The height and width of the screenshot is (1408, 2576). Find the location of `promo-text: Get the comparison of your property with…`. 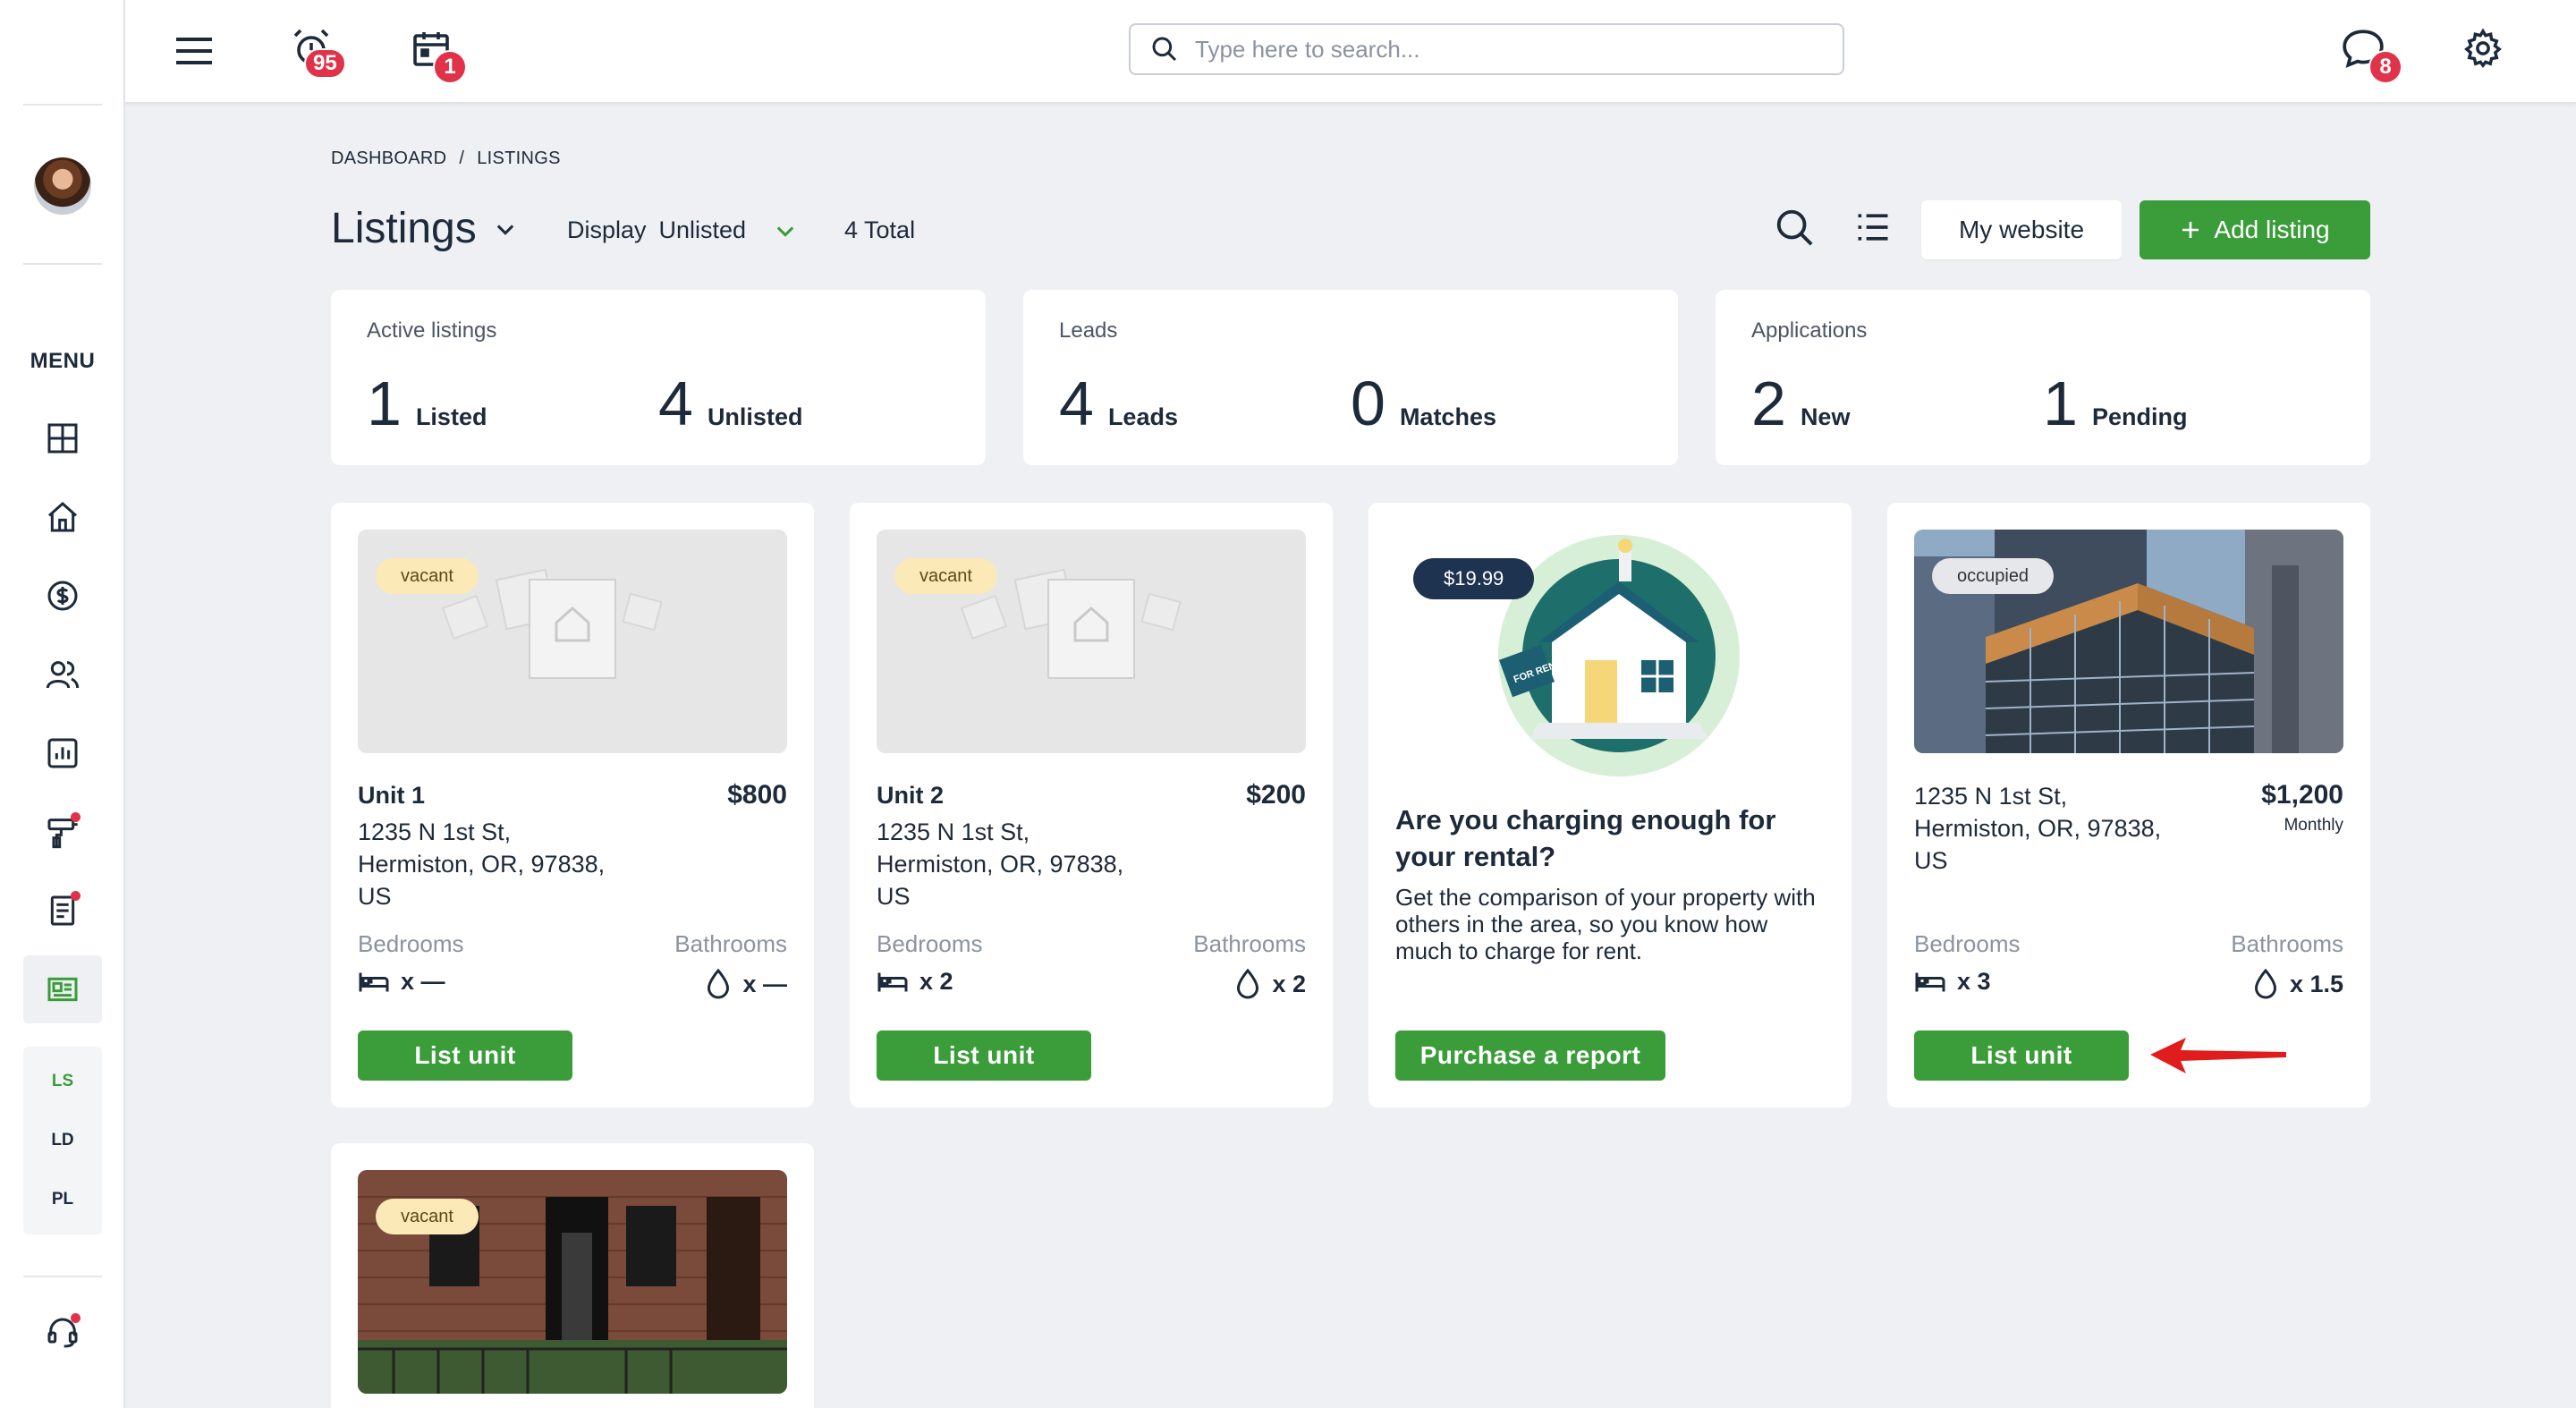

promo-text: Get the comparison of your property with… is located at coordinates (1605, 924).